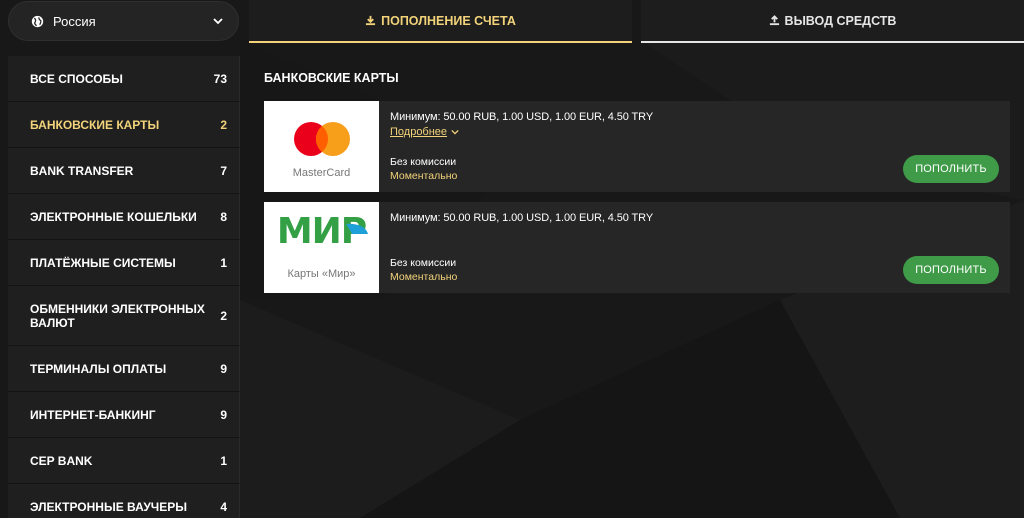 This screenshot has width=1024, height=518. I want to click on section-title: БАНКОВСКИЕ КАРТЫ, so click(331, 78).